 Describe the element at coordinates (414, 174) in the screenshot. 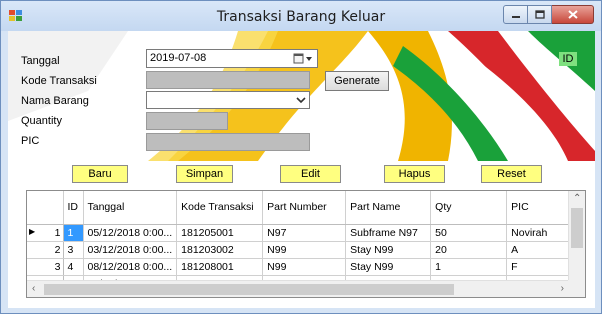

I see `hapus-button: Hapus` at that location.